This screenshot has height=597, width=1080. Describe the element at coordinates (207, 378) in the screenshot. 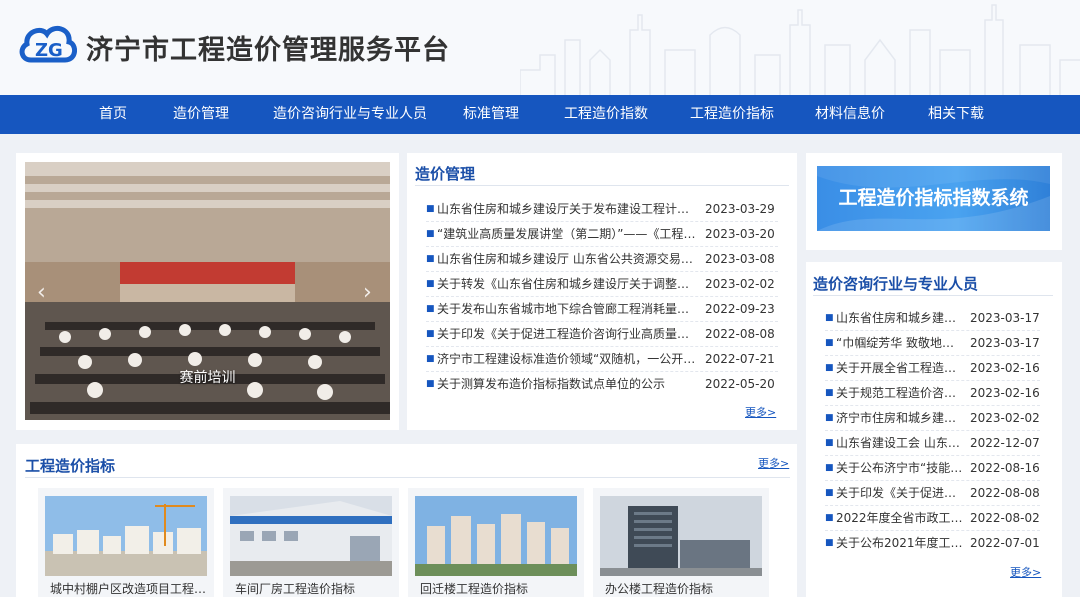

I see `slider-caption: 赛前培训` at that location.